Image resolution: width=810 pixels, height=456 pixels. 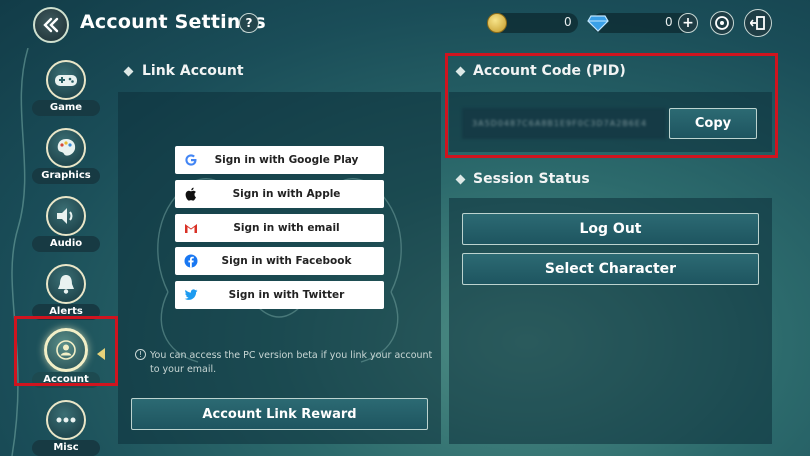 I want to click on gmail-icon, so click(x=191, y=228).